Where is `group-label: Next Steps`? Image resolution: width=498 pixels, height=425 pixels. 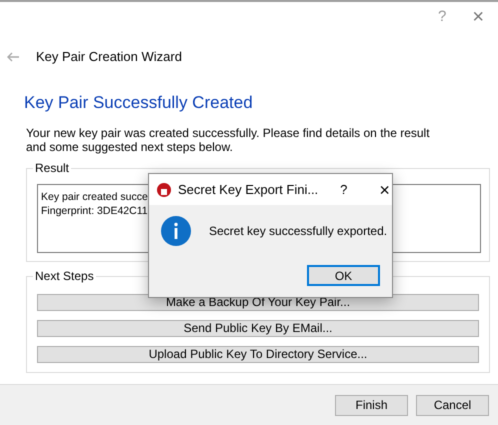
group-label: Next Steps is located at coordinates (64, 275).